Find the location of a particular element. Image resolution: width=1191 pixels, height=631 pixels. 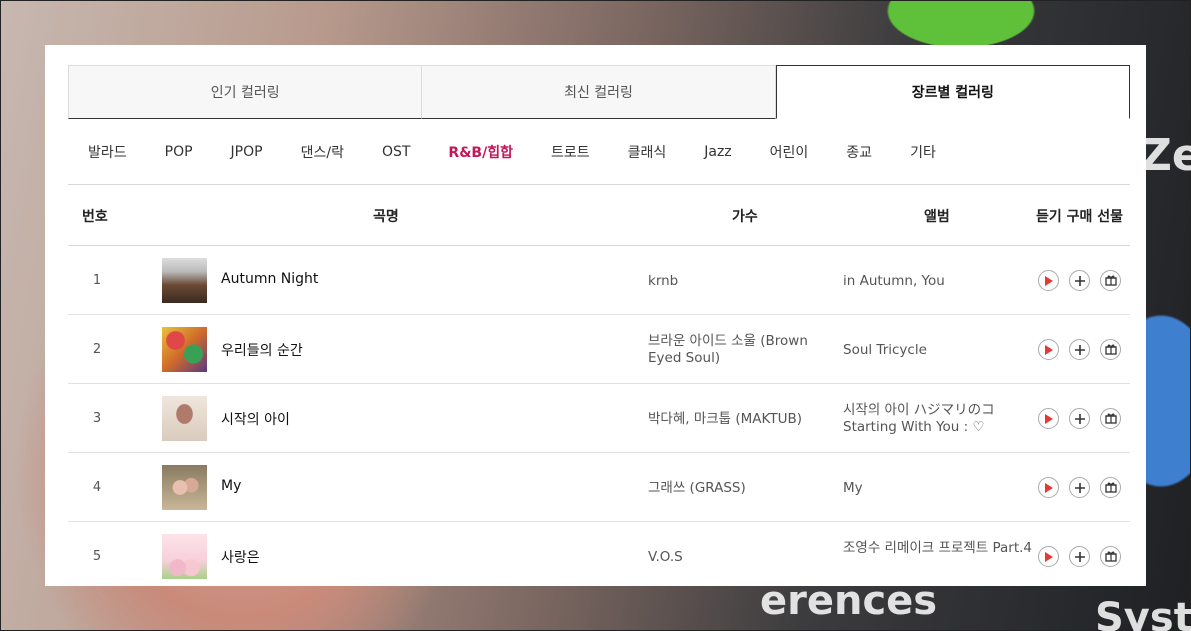

song-album: 조영수 리메이크 프로젝트 Part.4 is located at coordinates (938, 548).